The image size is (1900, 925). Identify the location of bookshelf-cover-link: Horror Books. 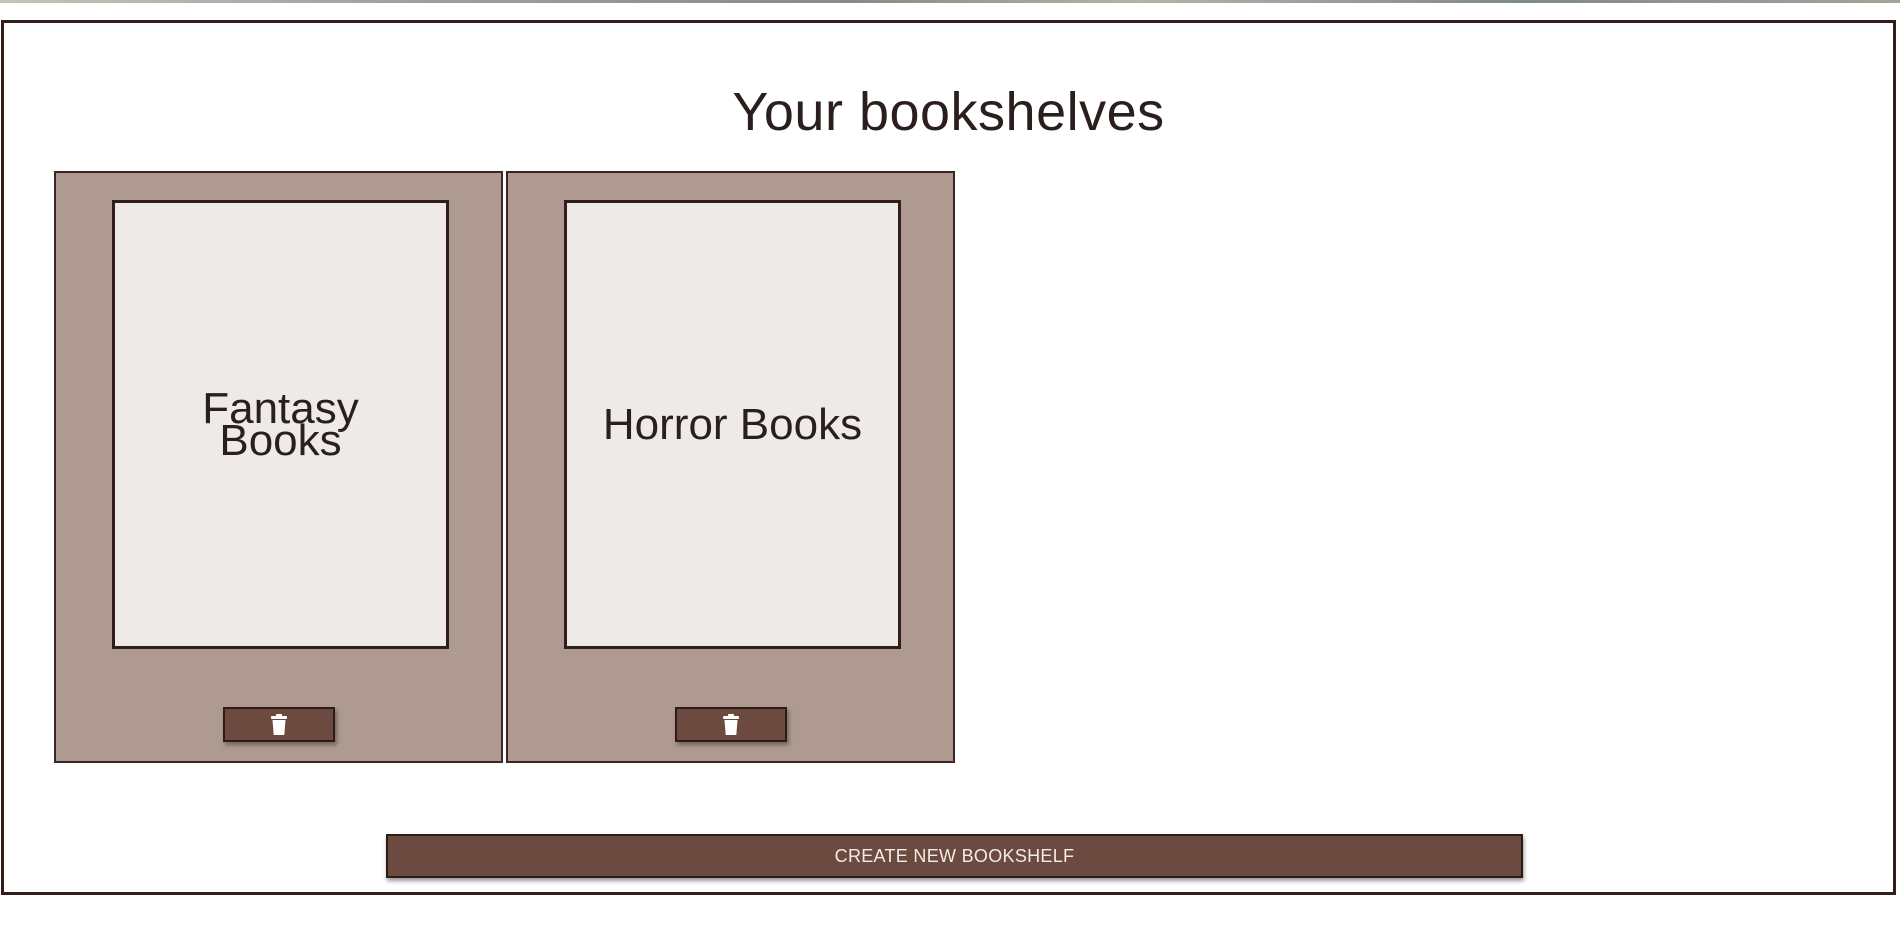
(732, 424).